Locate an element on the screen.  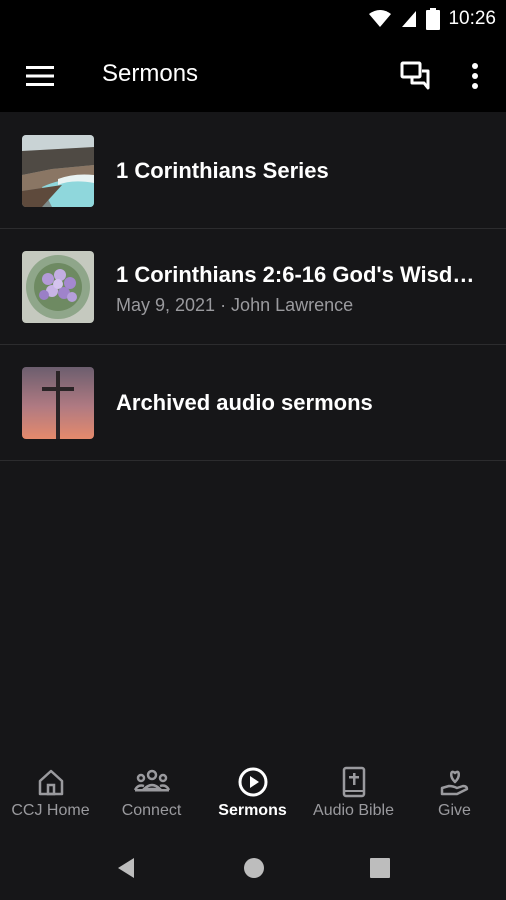
nav-label: CCJ Home is located at coordinates (50, 810).